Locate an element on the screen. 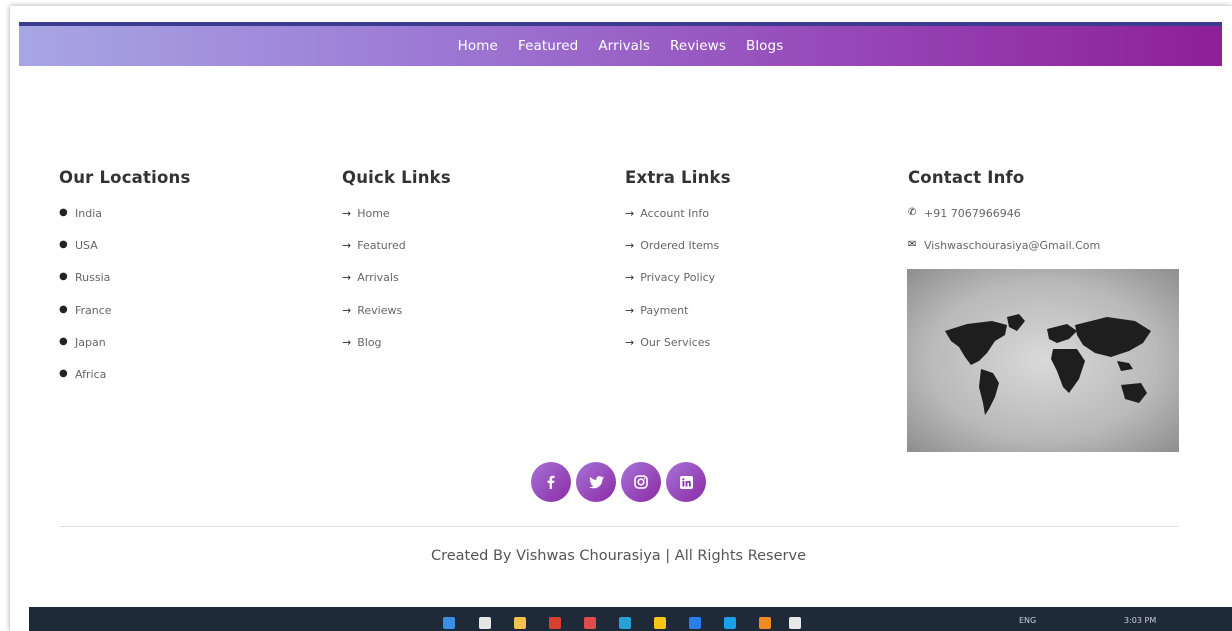 Image resolution: width=1232 pixels, height=631 pixels. facebook-icon is located at coordinates (551, 482).